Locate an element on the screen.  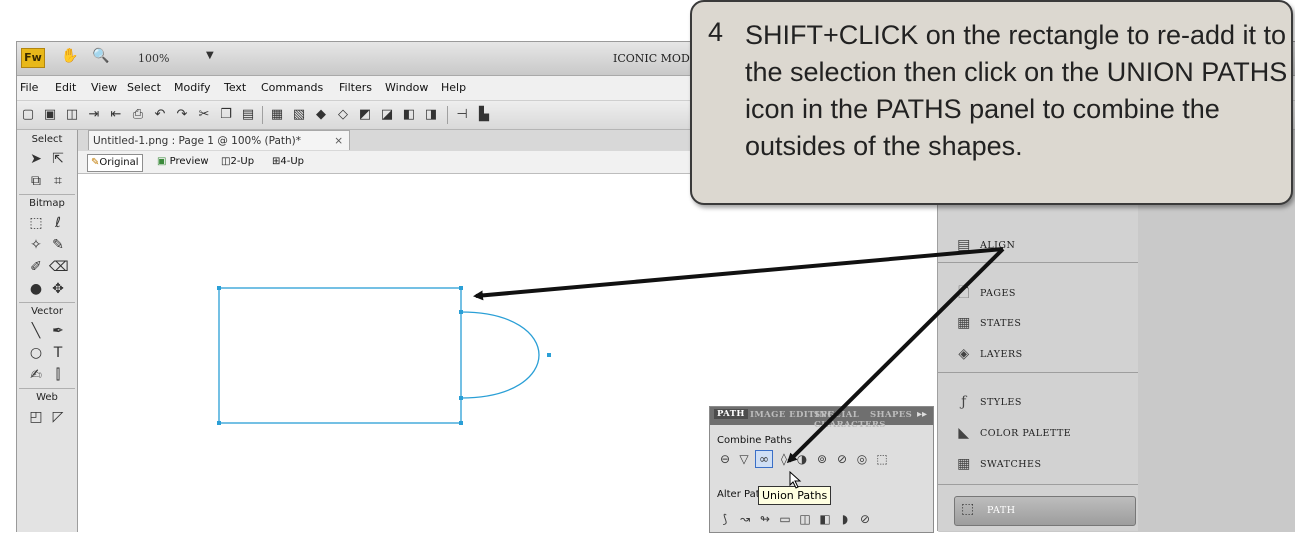
panel-menu-icon: ▸▸ is located at coordinates (922, 414).